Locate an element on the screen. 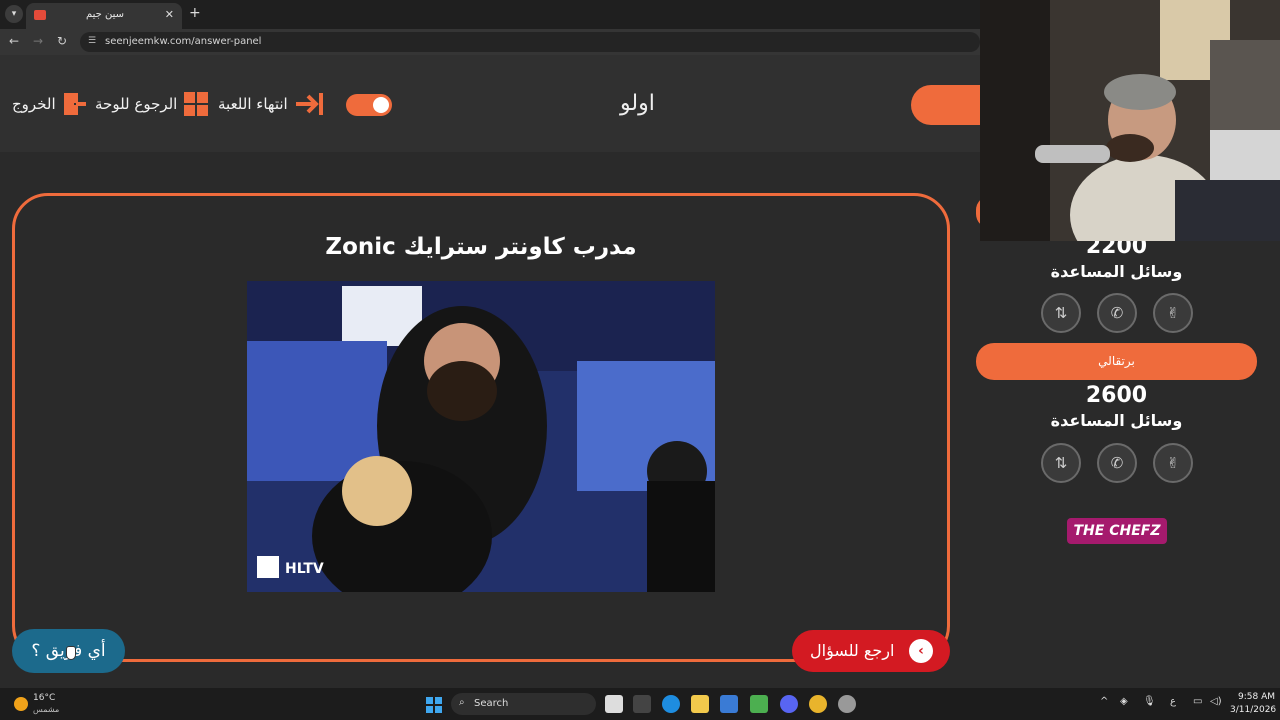  arrow-to-line-icon is located at coordinates (309, 104).